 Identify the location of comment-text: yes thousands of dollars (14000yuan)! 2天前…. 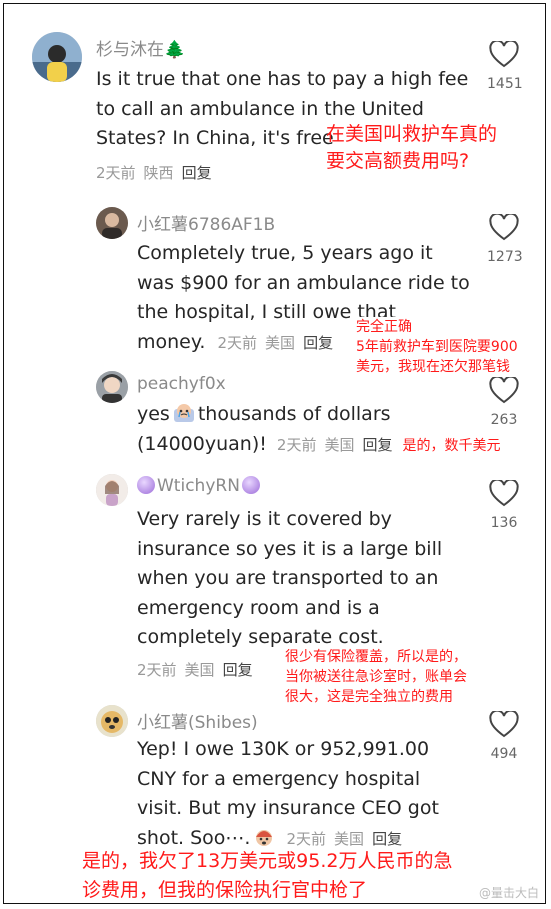
(319, 430).